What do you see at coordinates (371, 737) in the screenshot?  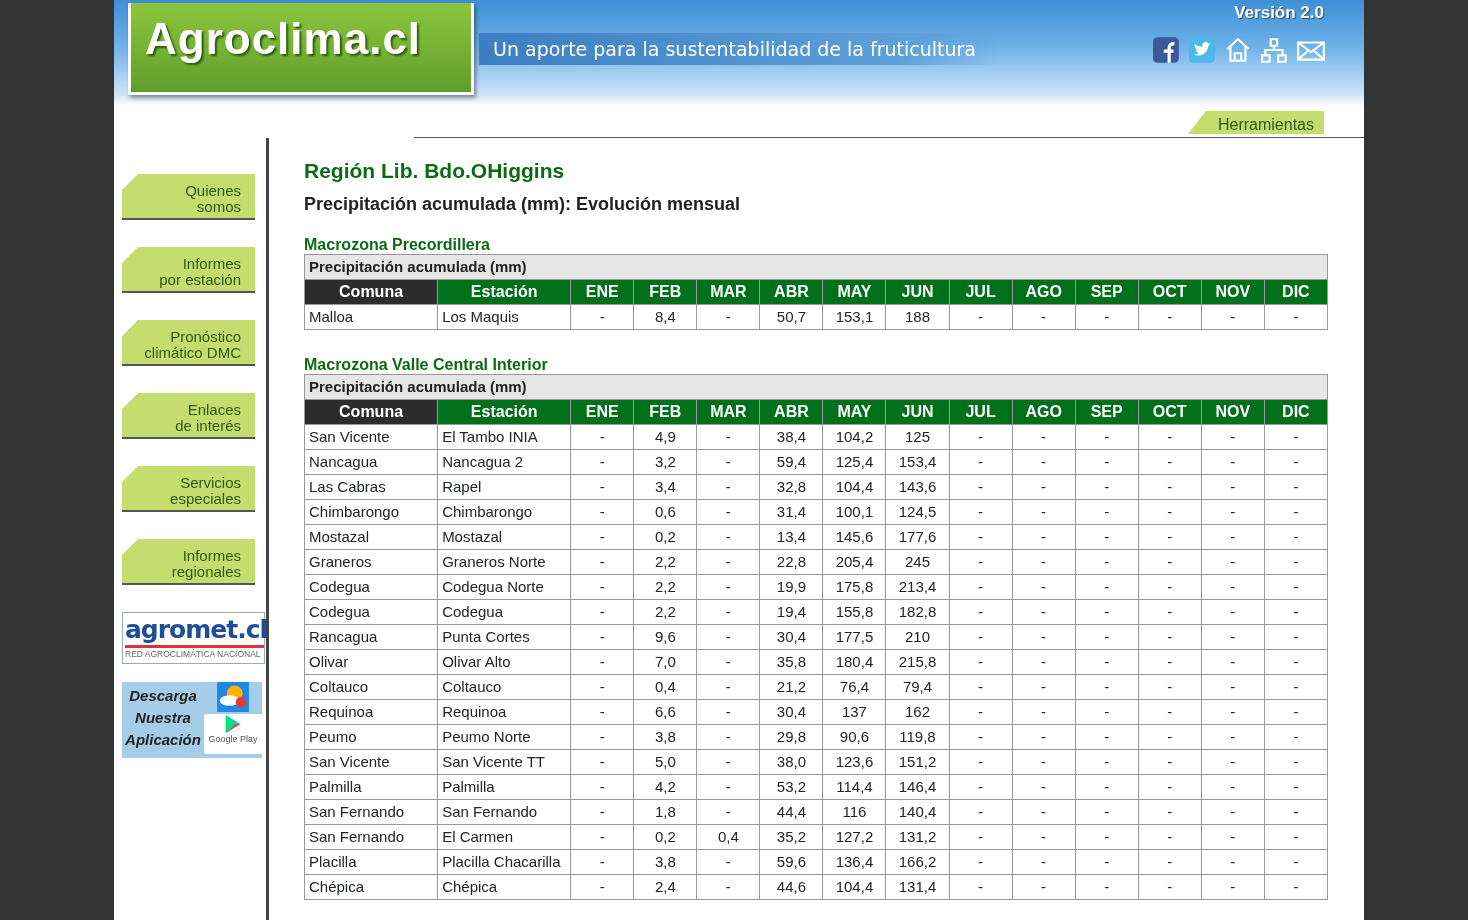 I see `table-cell: Peumo` at bounding box center [371, 737].